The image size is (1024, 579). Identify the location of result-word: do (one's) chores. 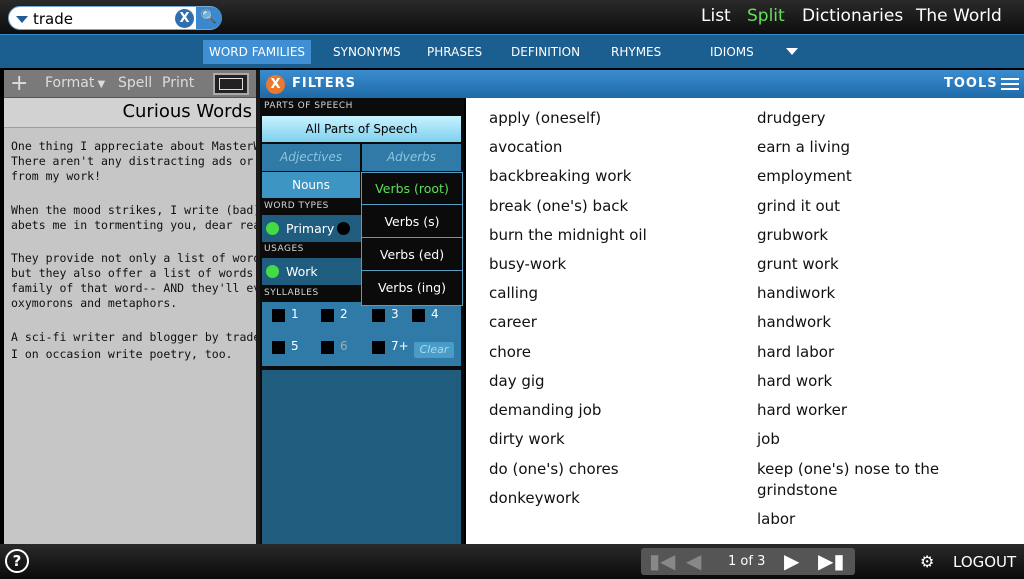
(554, 469).